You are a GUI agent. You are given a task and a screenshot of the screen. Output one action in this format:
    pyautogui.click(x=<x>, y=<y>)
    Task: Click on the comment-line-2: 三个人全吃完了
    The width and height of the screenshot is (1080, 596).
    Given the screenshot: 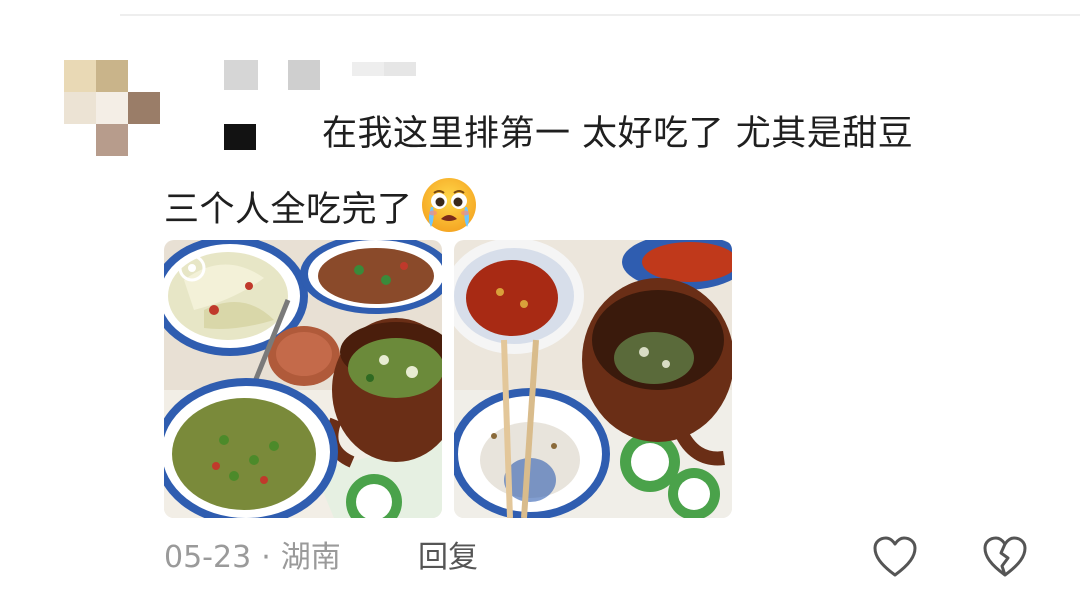 What is the action you would take?
    pyautogui.click(x=288, y=210)
    